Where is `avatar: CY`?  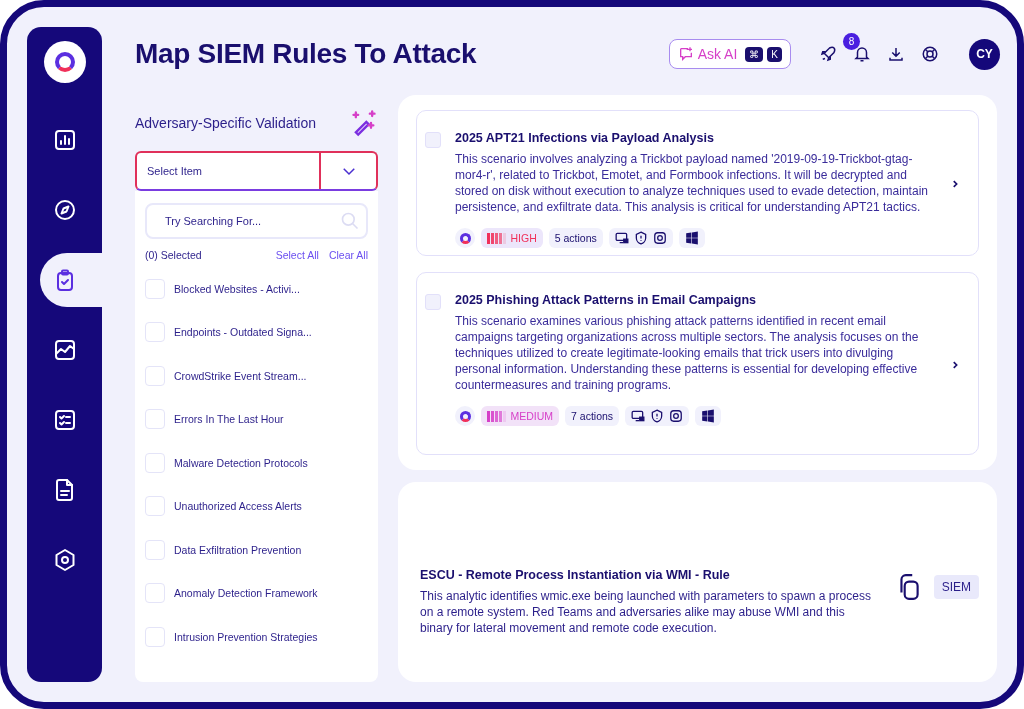 avatar: CY is located at coordinates (984, 54).